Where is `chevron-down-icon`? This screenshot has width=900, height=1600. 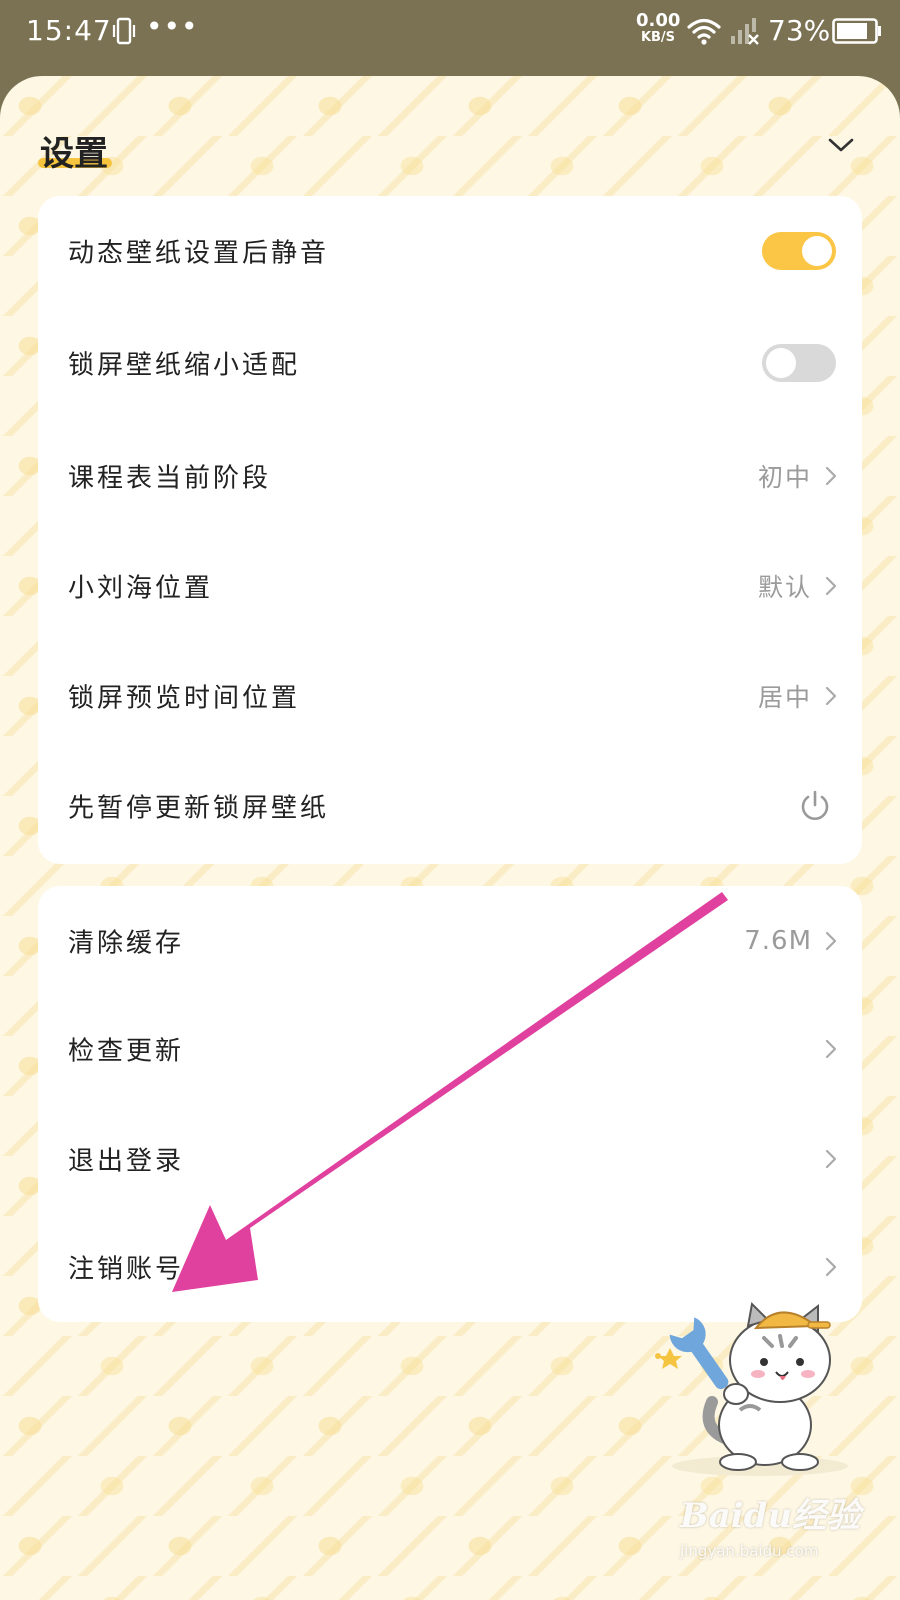 chevron-down-icon is located at coordinates (841, 145).